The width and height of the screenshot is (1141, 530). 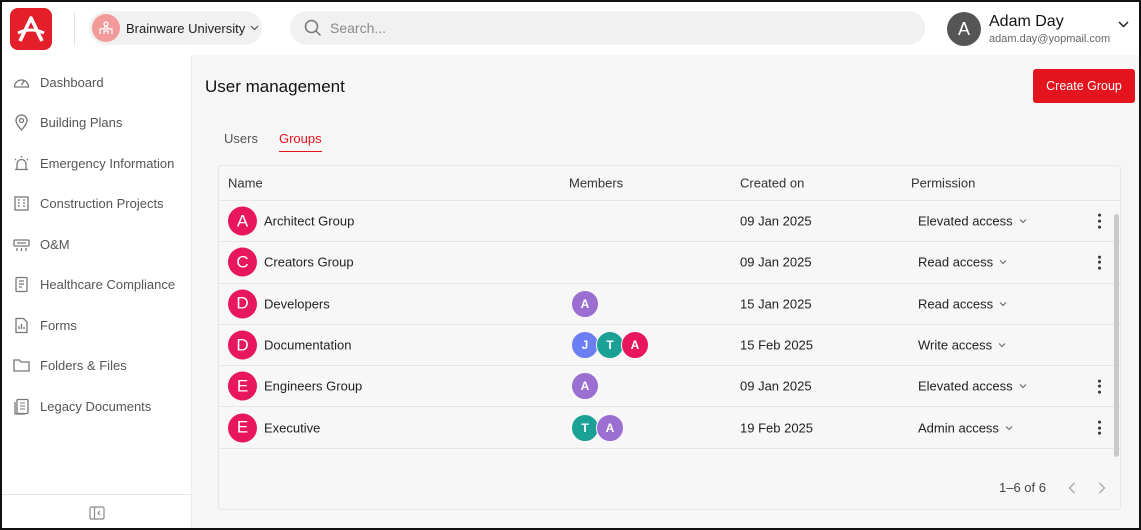 I want to click on member-avatar: J, so click(x=585, y=345).